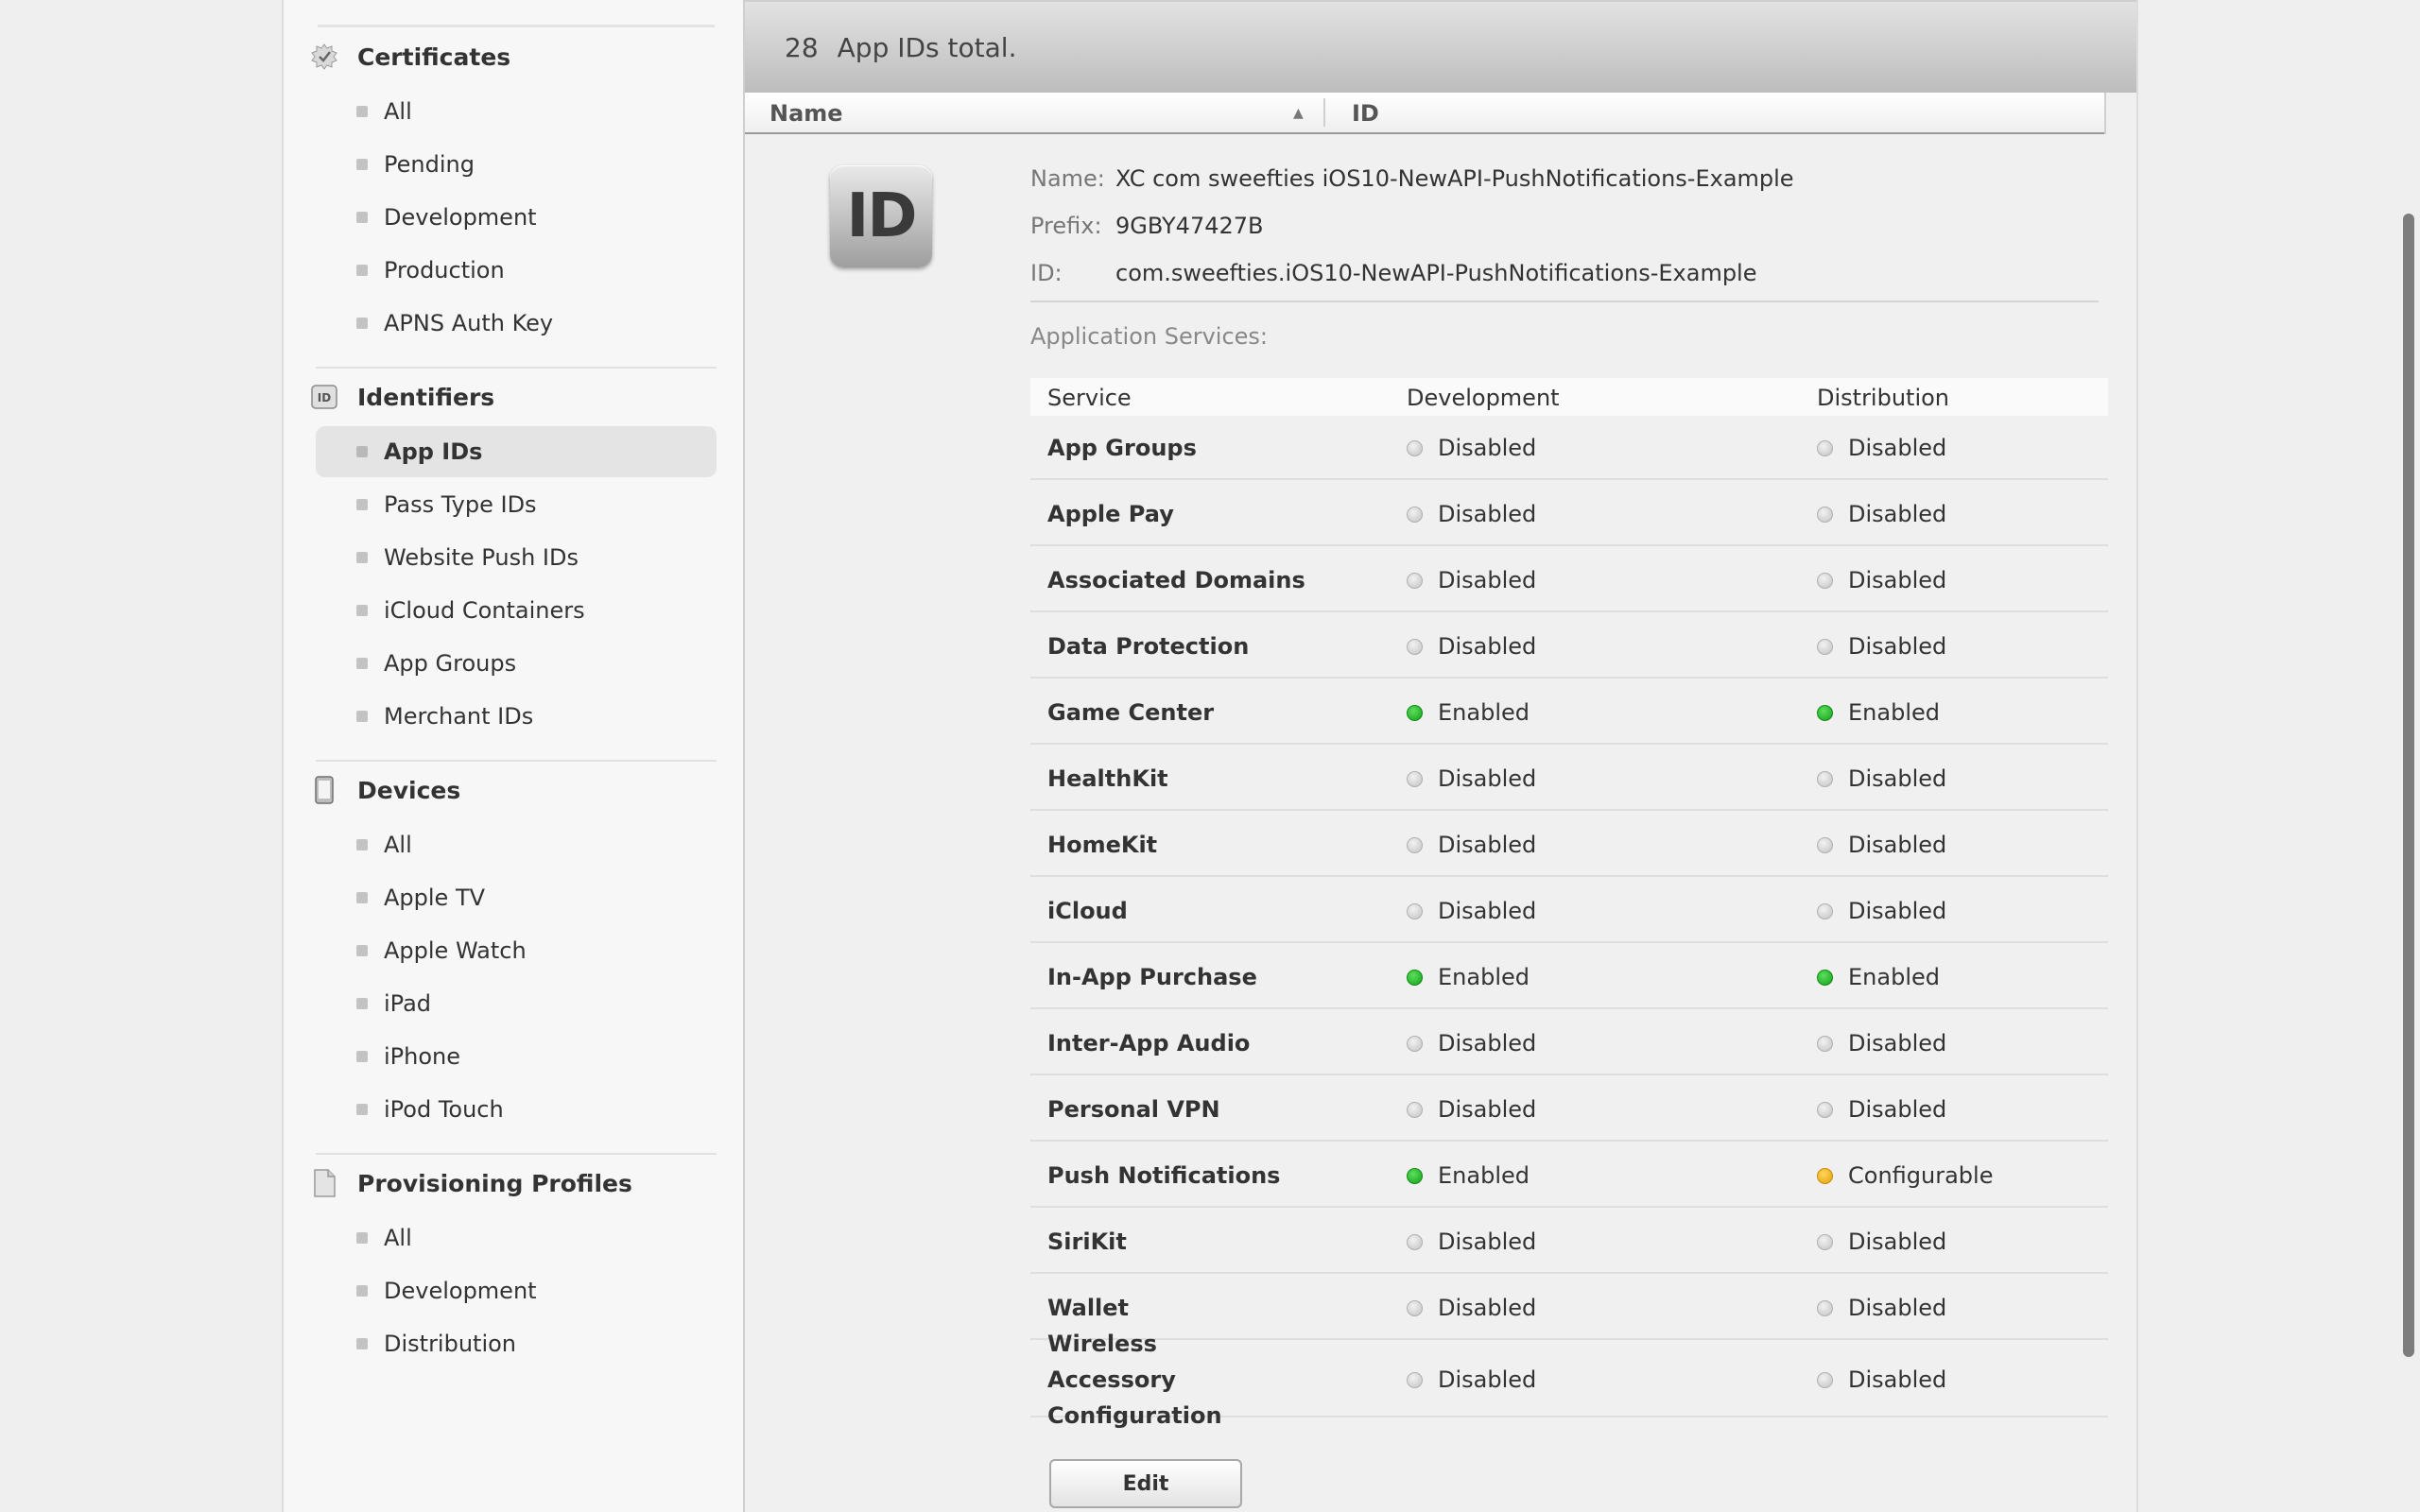  I want to click on sidebar-item-certificates-apns-auth-key: APNS Auth Key, so click(516, 323).